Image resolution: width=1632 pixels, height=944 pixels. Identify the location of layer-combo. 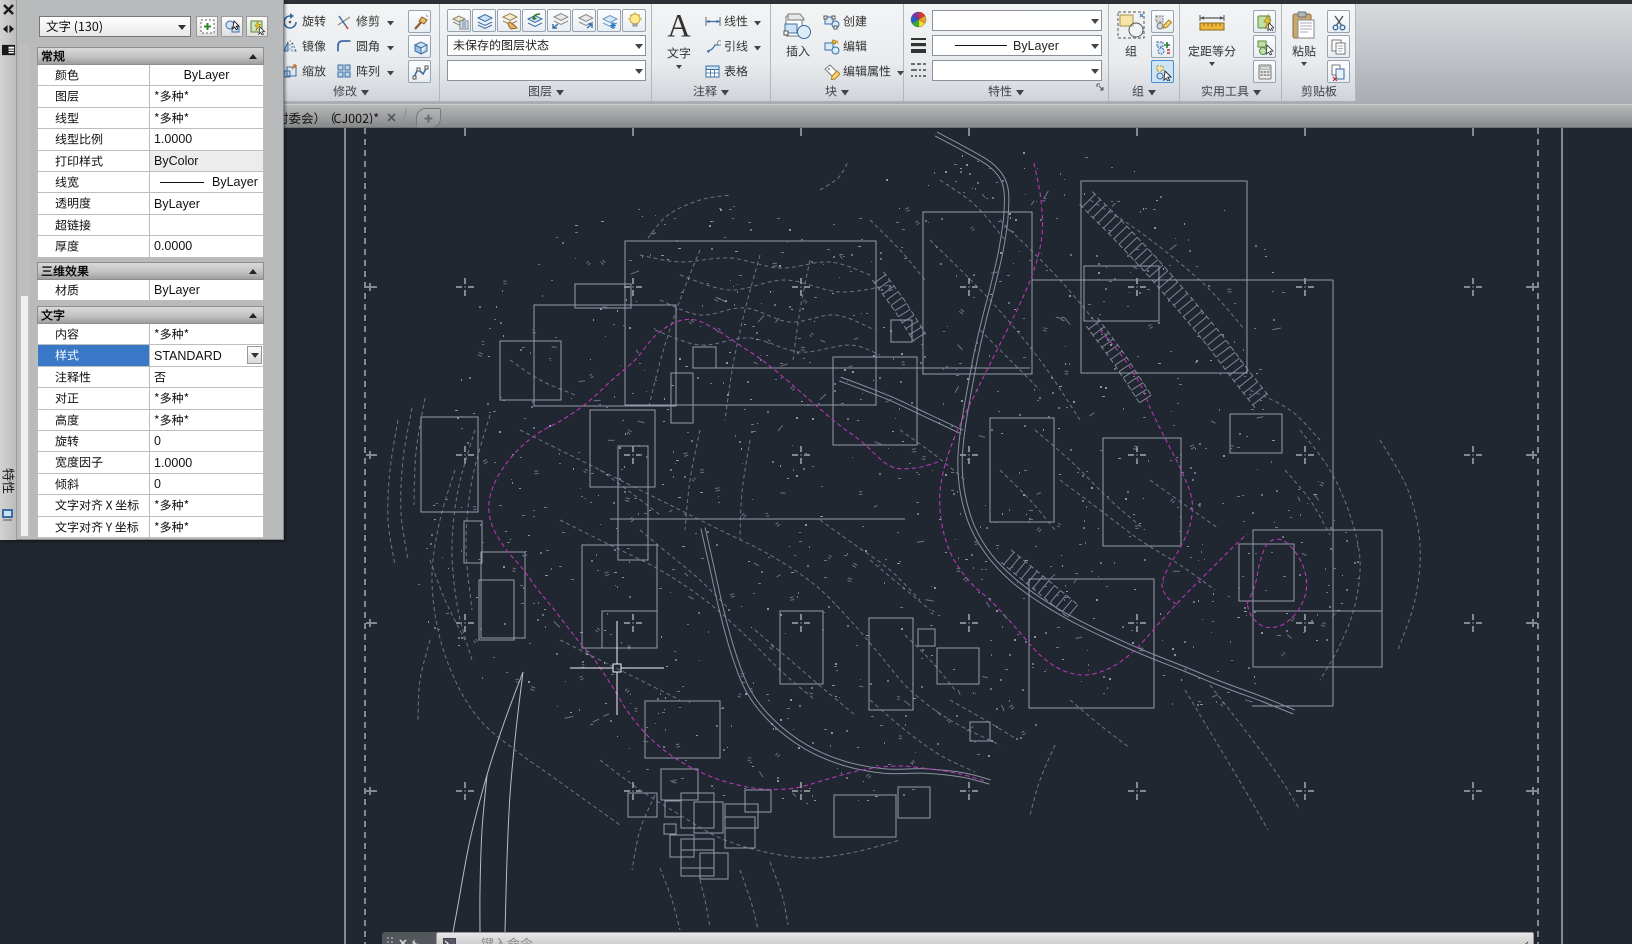
(546, 70).